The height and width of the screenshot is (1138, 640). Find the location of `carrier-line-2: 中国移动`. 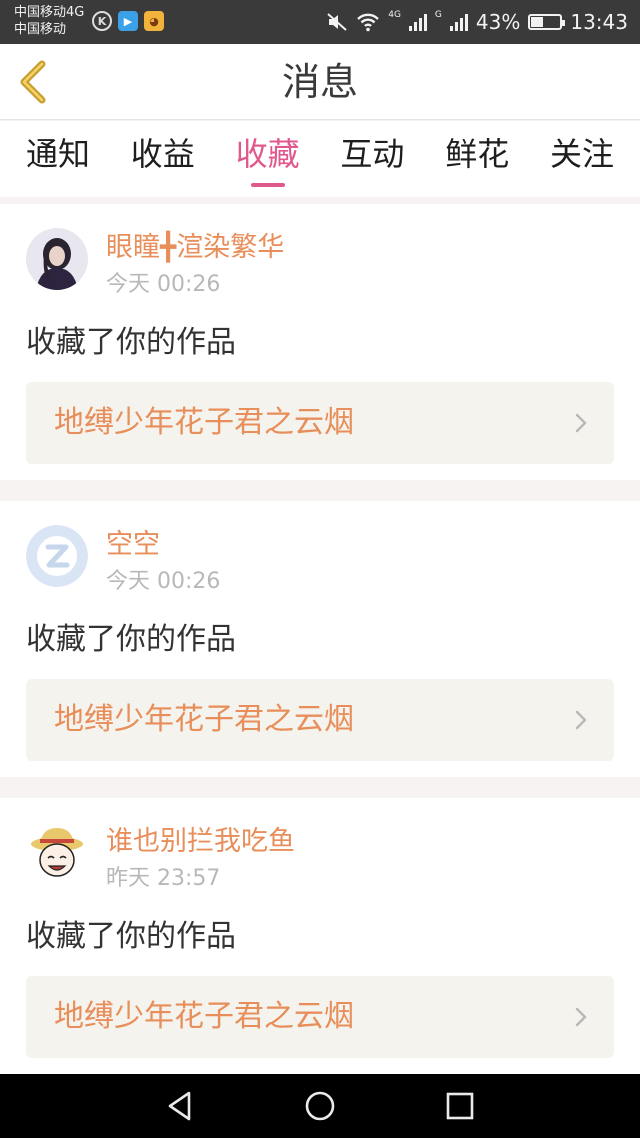

carrier-line-2: 中国移动 is located at coordinates (40, 29).